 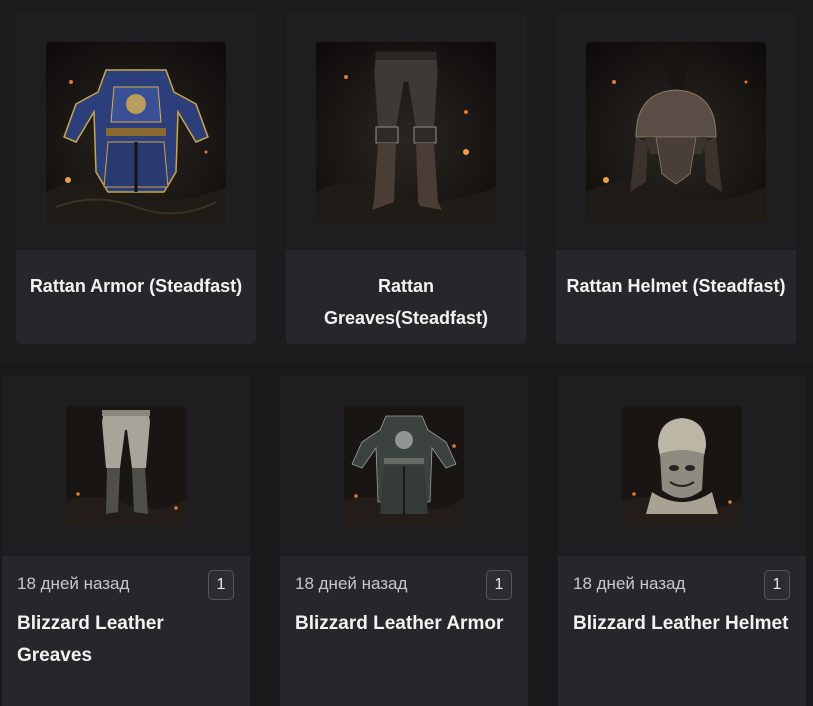 I want to click on item-title: Rattan Armor (Steadfast), so click(x=136, y=286).